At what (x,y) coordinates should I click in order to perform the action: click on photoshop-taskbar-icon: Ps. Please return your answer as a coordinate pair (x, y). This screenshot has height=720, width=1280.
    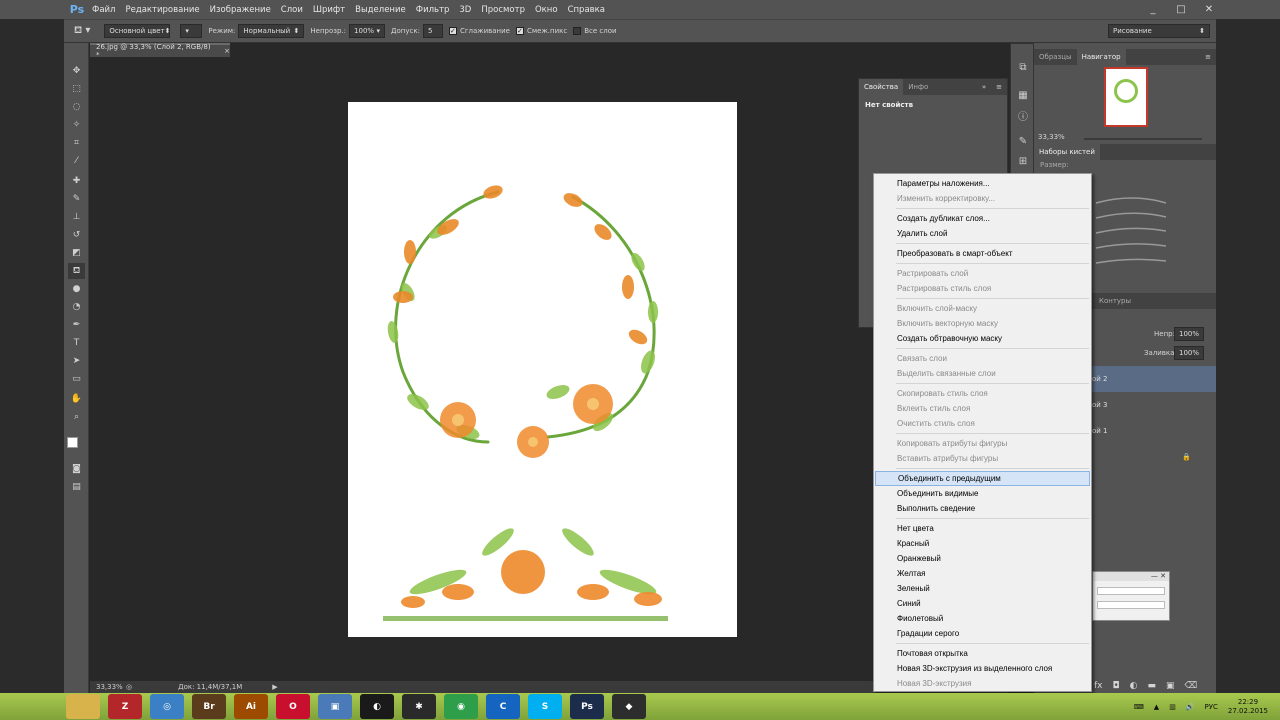
    Looking at the image, I should click on (587, 706).